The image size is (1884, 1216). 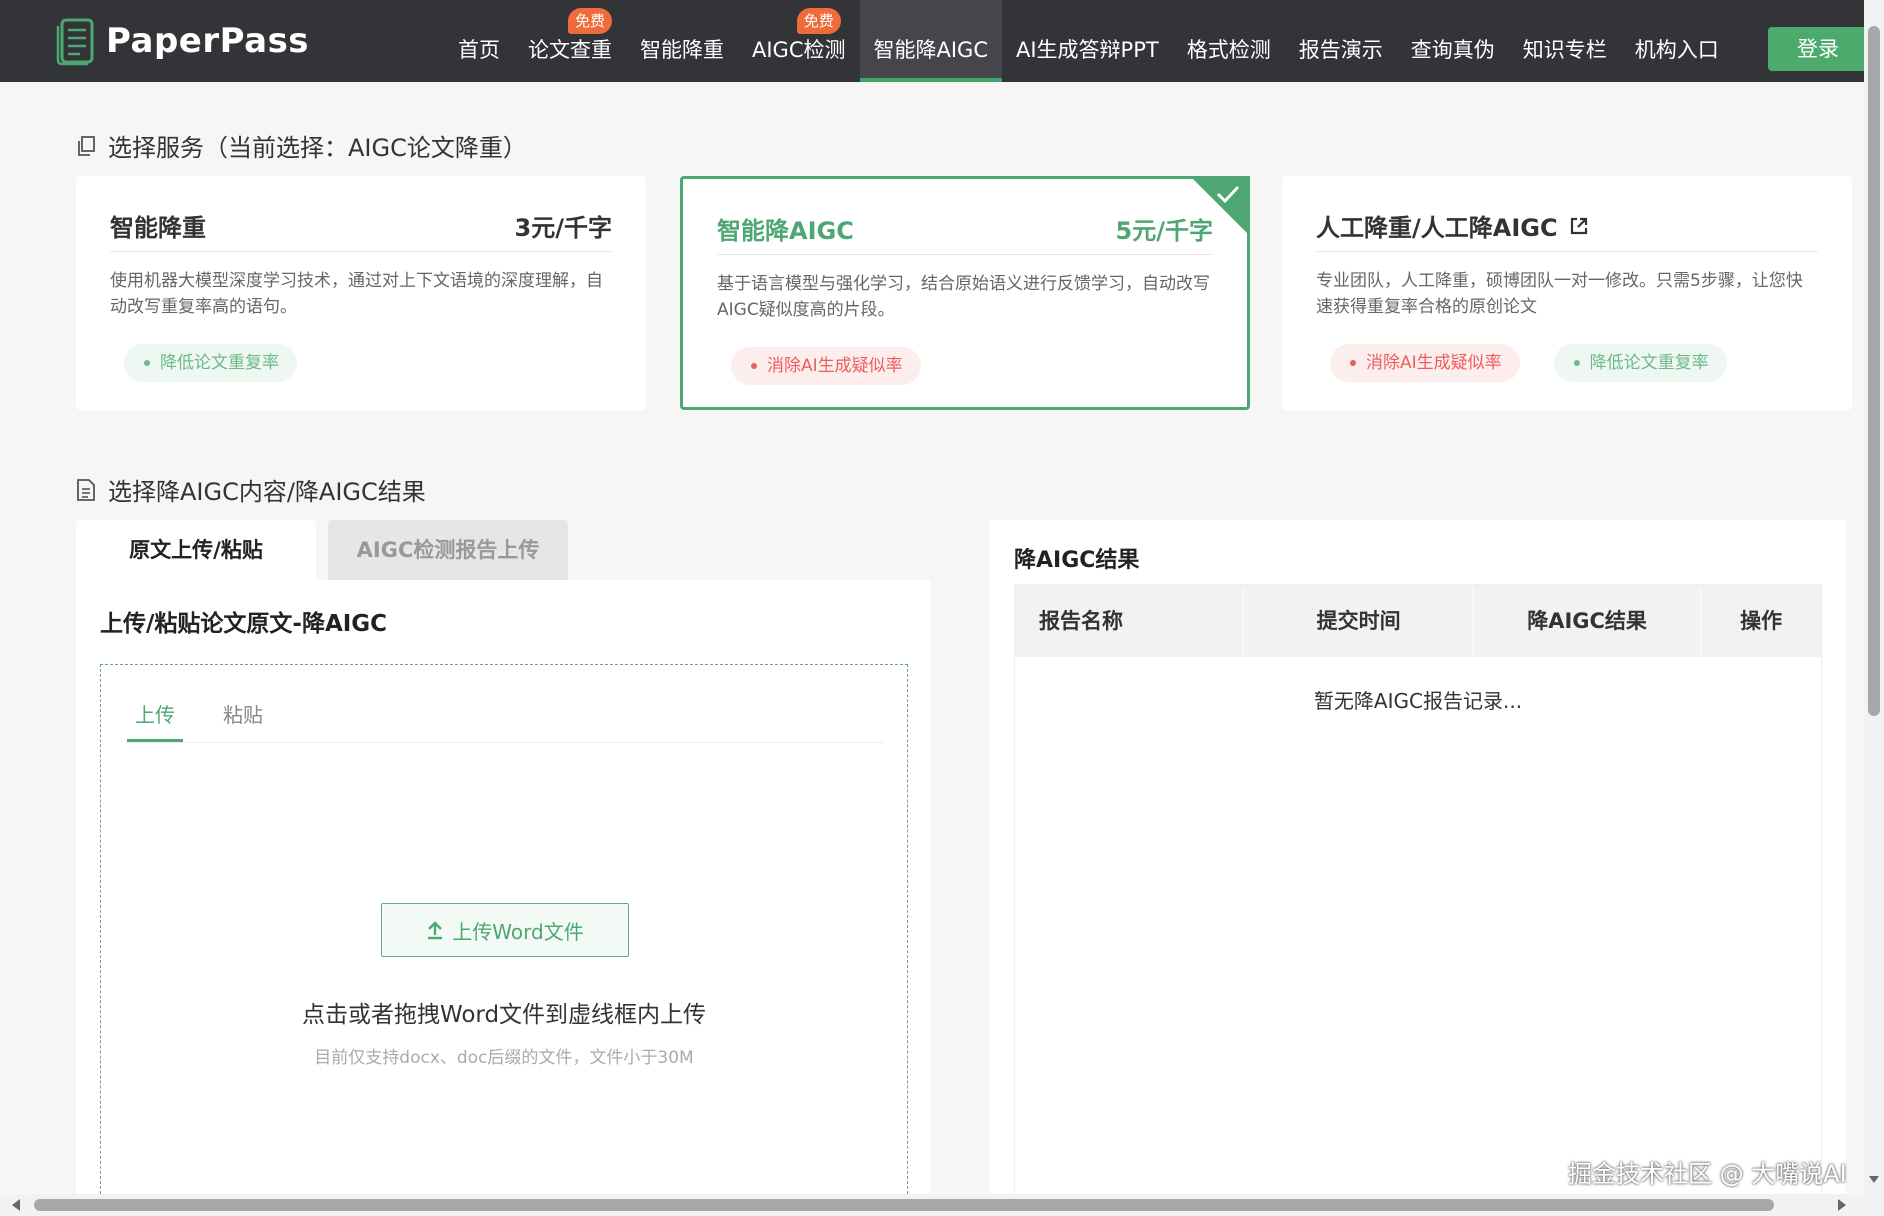 What do you see at coordinates (361, 226) in the screenshot?
I see `service-card-header: 智能降重 3元/千字` at bounding box center [361, 226].